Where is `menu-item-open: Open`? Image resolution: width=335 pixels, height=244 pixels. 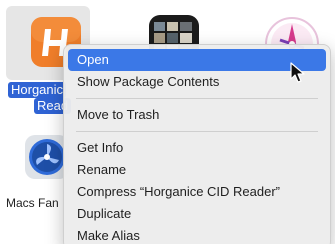 menu-item-open: Open is located at coordinates (197, 60).